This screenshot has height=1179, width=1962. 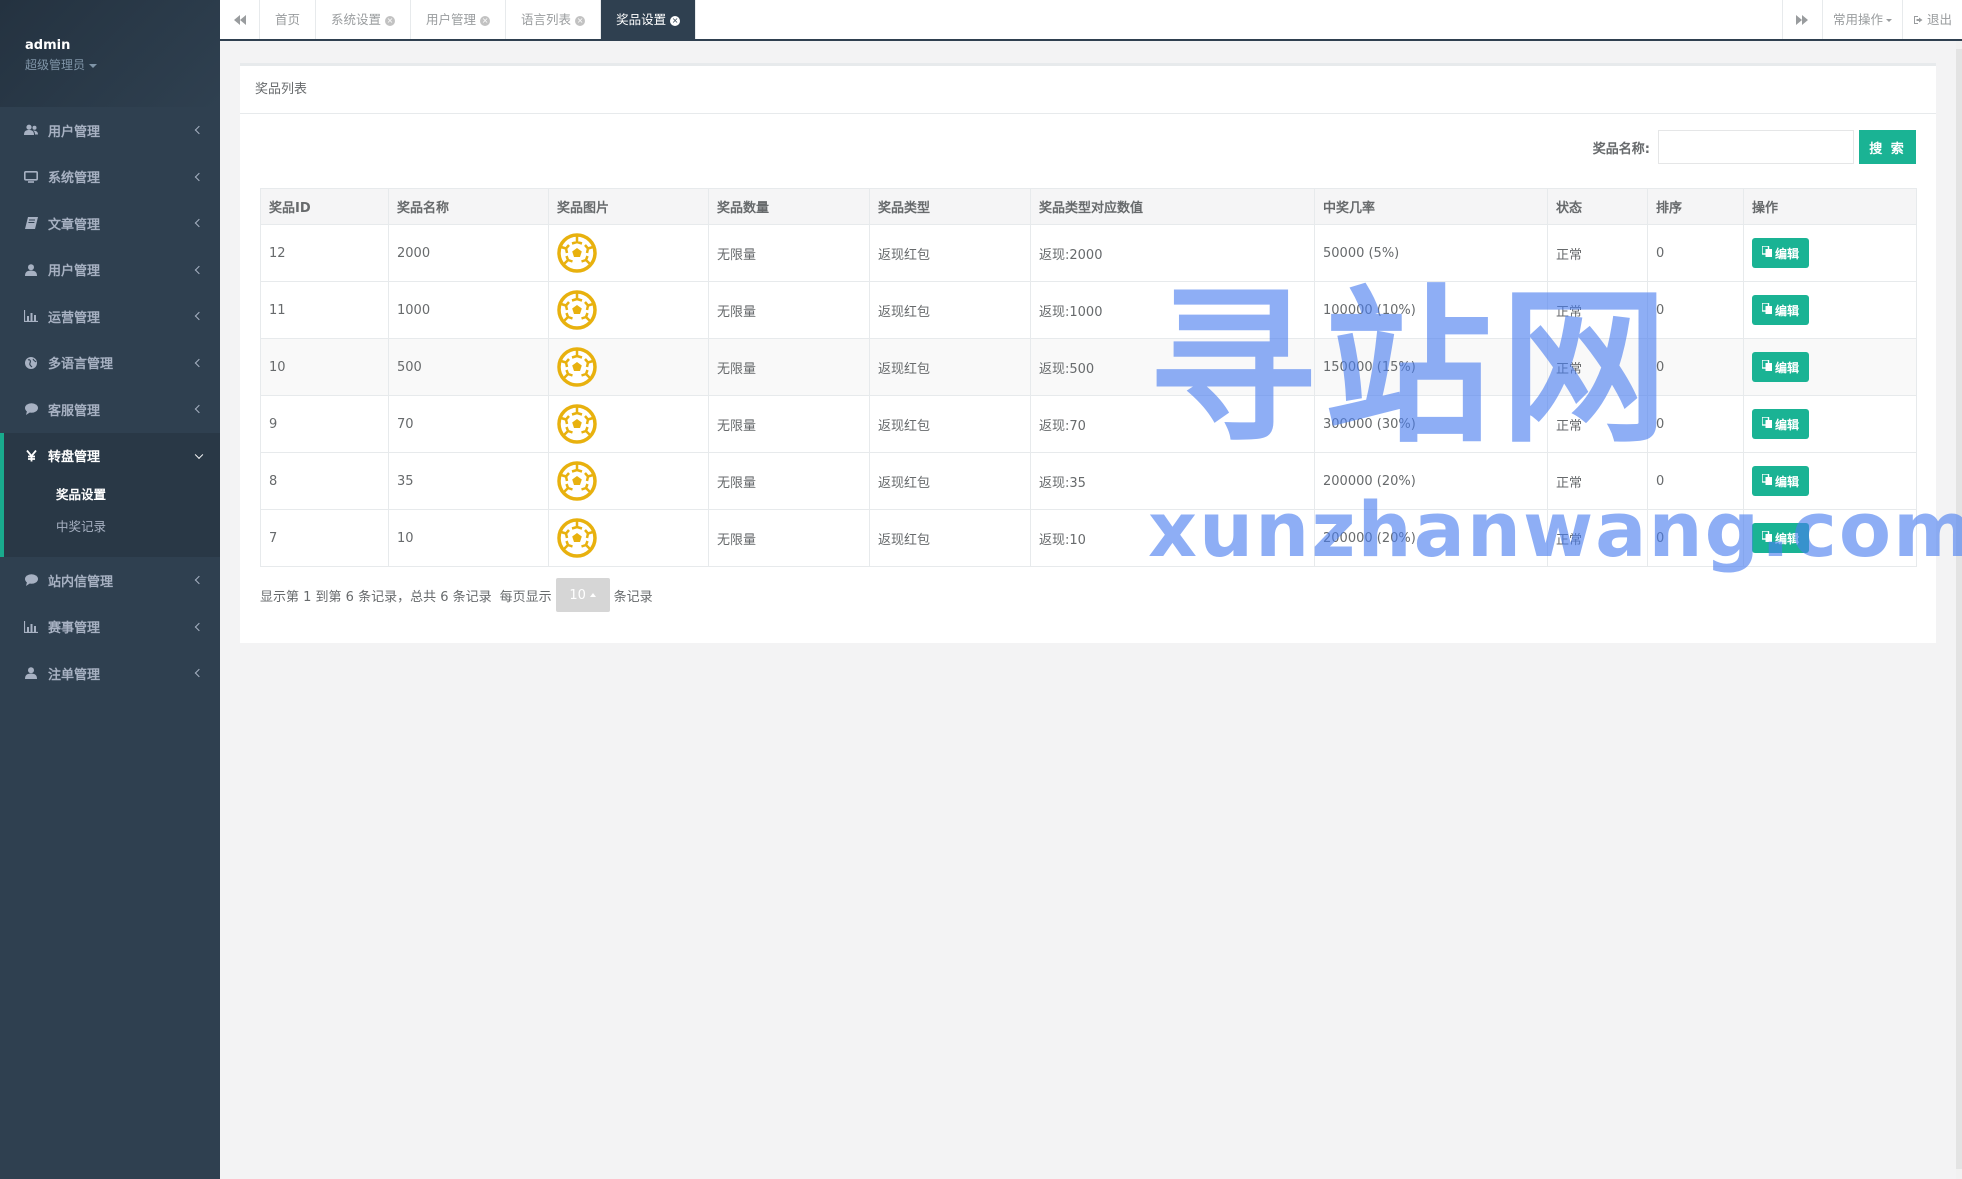 What do you see at coordinates (1861, 19) in the screenshot?
I see `common-ops-dropdown: 常用操作` at bounding box center [1861, 19].